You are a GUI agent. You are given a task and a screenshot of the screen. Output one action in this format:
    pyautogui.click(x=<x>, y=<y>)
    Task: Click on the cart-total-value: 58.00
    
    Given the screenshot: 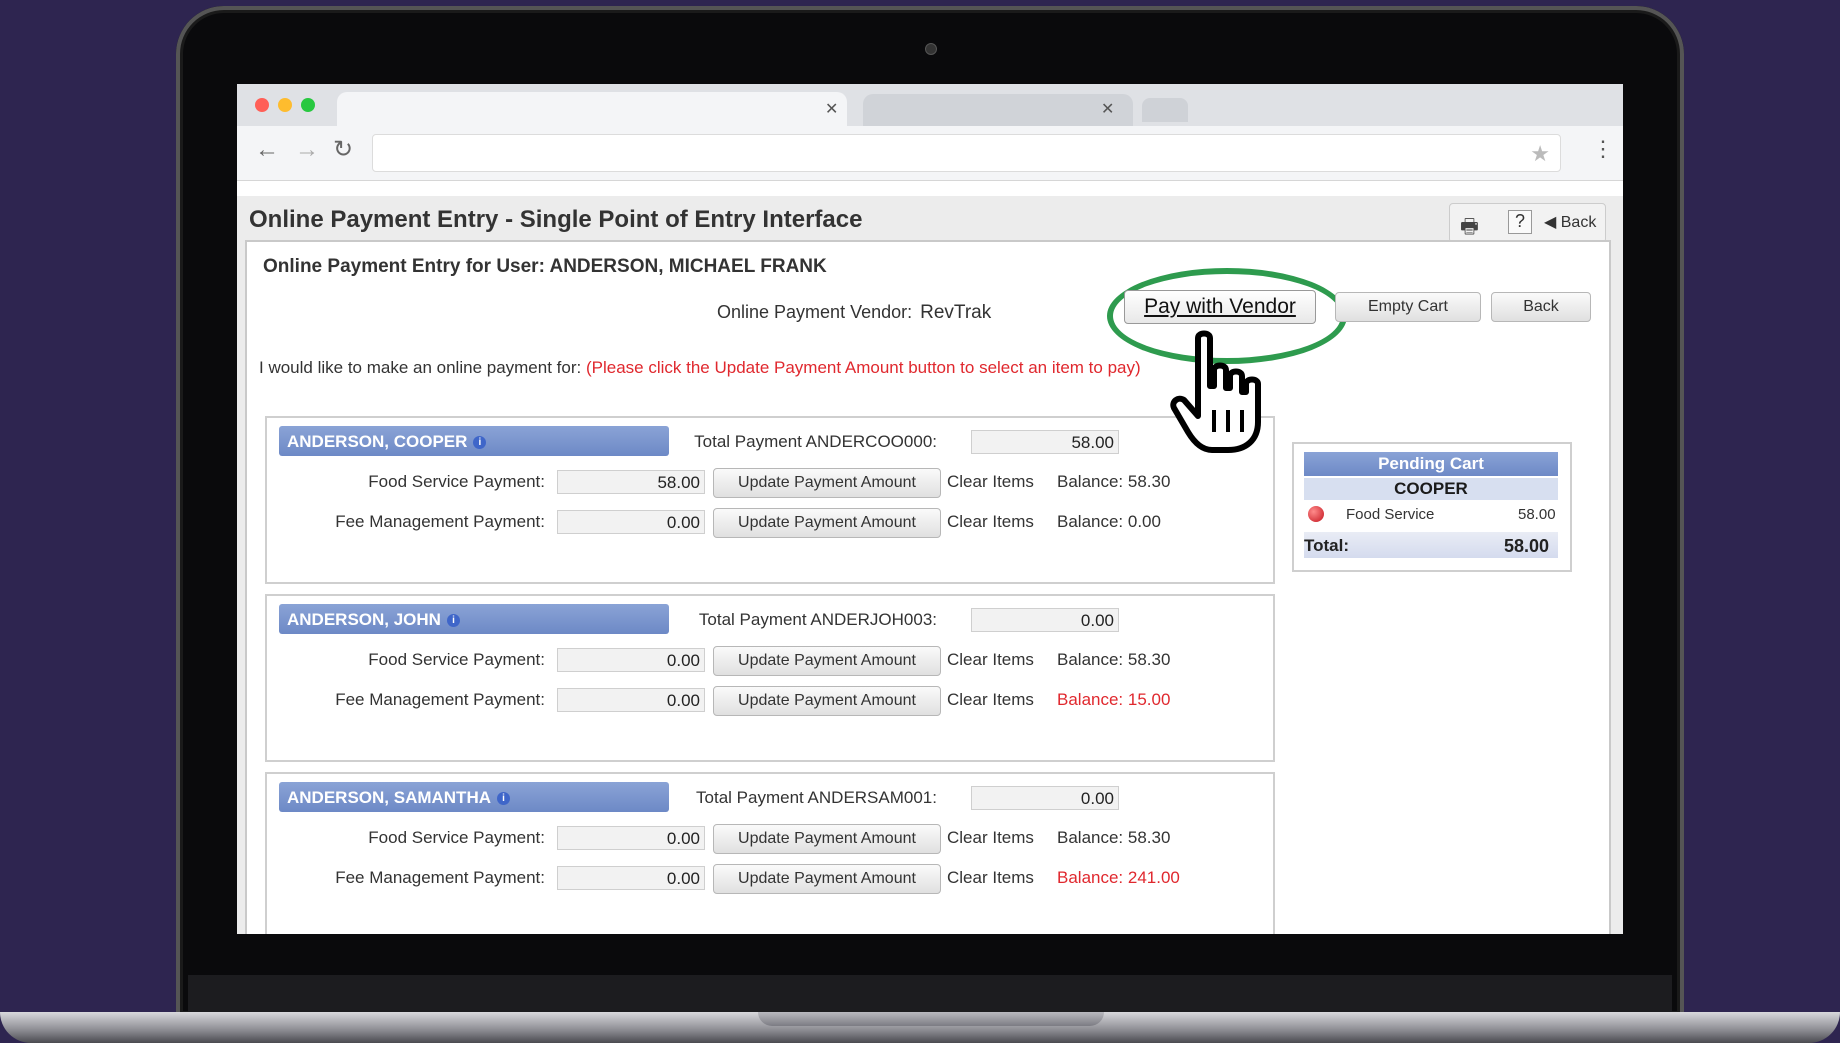 What is the action you would take?
    pyautogui.click(x=1527, y=546)
    